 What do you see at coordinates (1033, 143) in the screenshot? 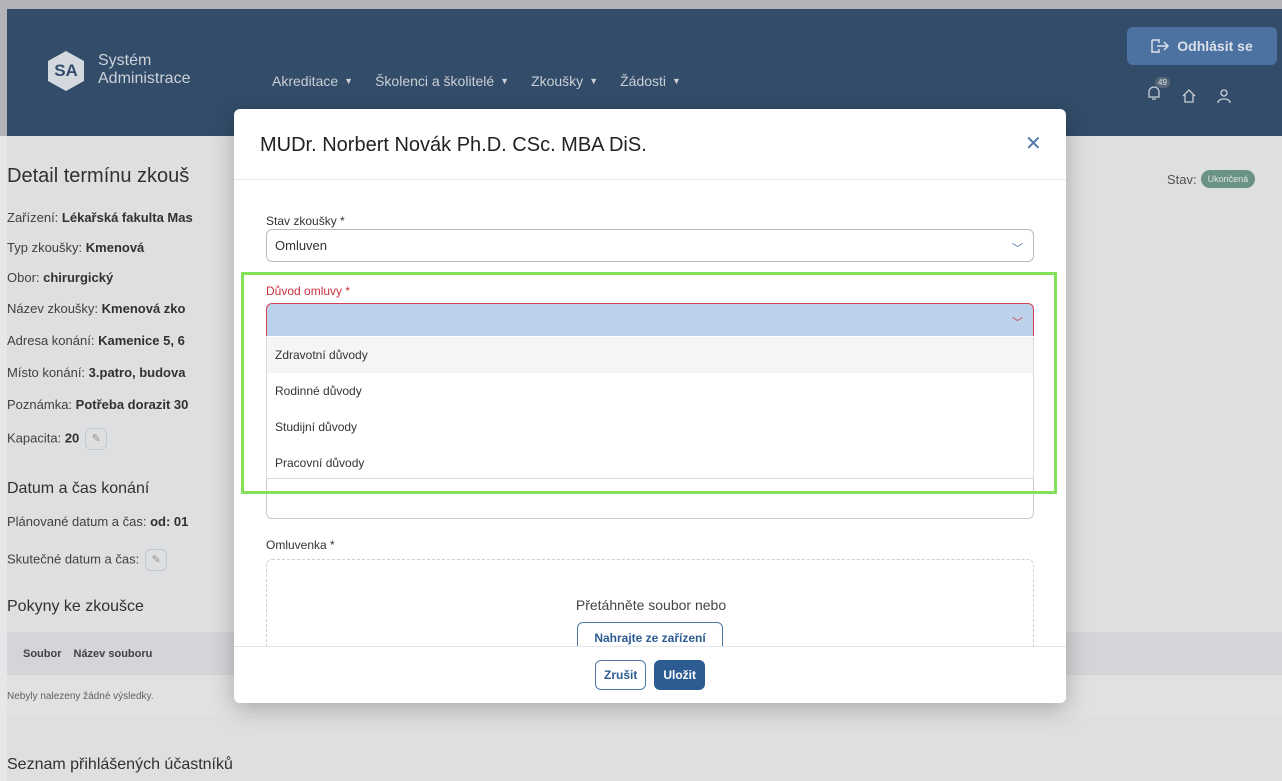
I see `close-icon: ✕` at bounding box center [1033, 143].